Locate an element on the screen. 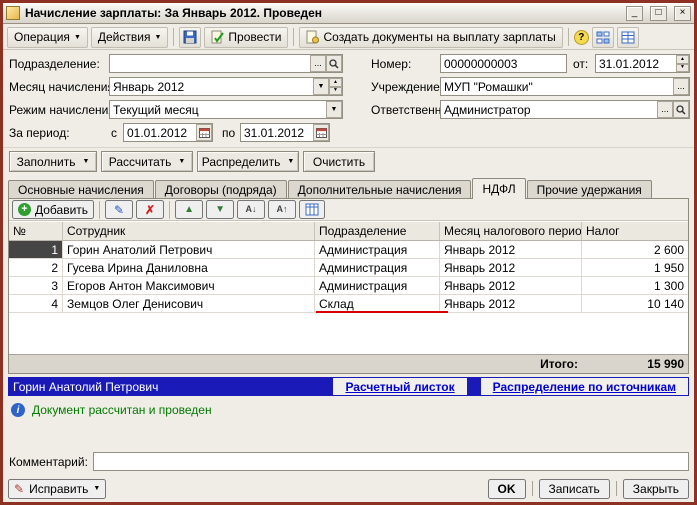 Image resolution: width=697 pixels, height=505 pixels. sort-descending-button: А↑ is located at coordinates (282, 209).